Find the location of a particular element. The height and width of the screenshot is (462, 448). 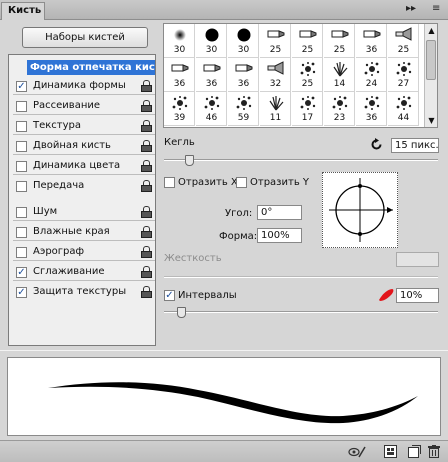

option-row: Передача is located at coordinates (84, 186).